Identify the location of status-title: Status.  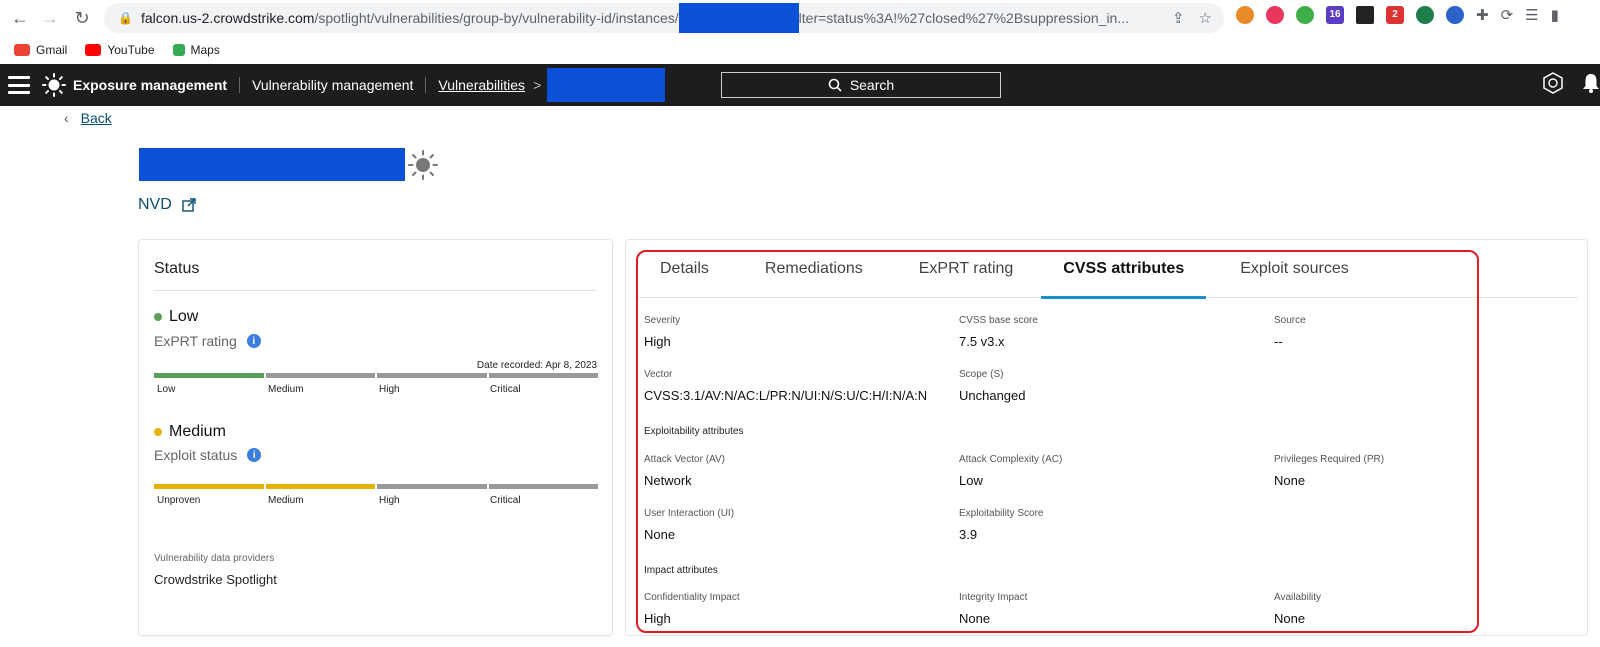
(177, 268).